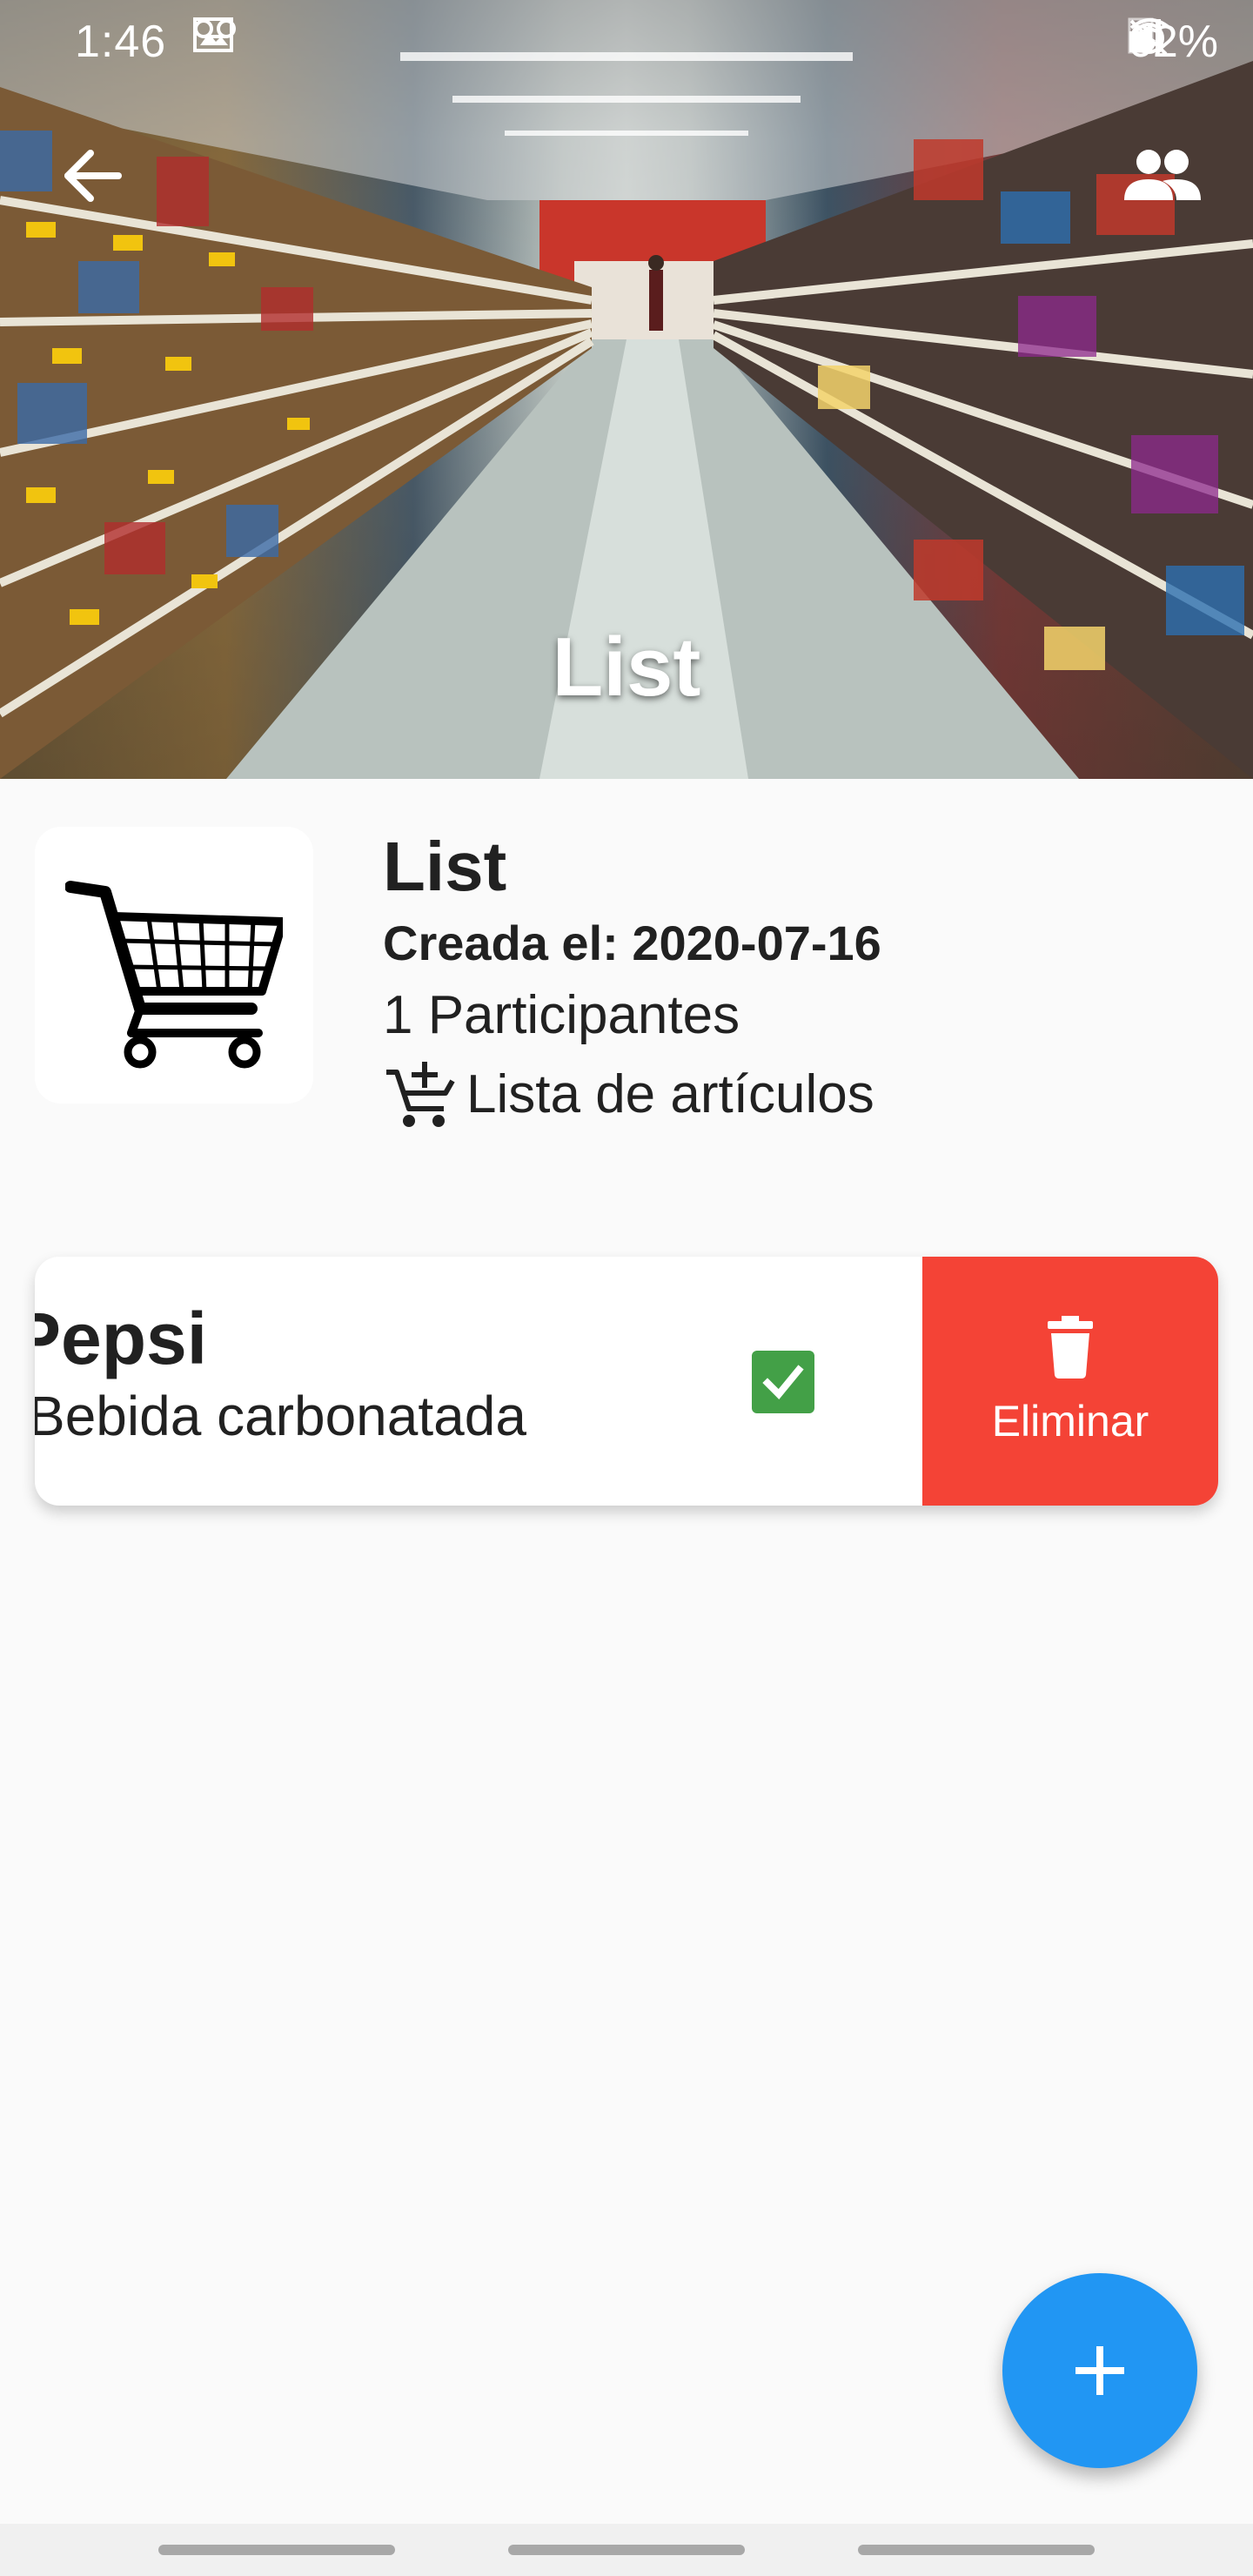 The image size is (1253, 2576). Describe the element at coordinates (93, 176) in the screenshot. I see `arrow-back-icon` at that location.